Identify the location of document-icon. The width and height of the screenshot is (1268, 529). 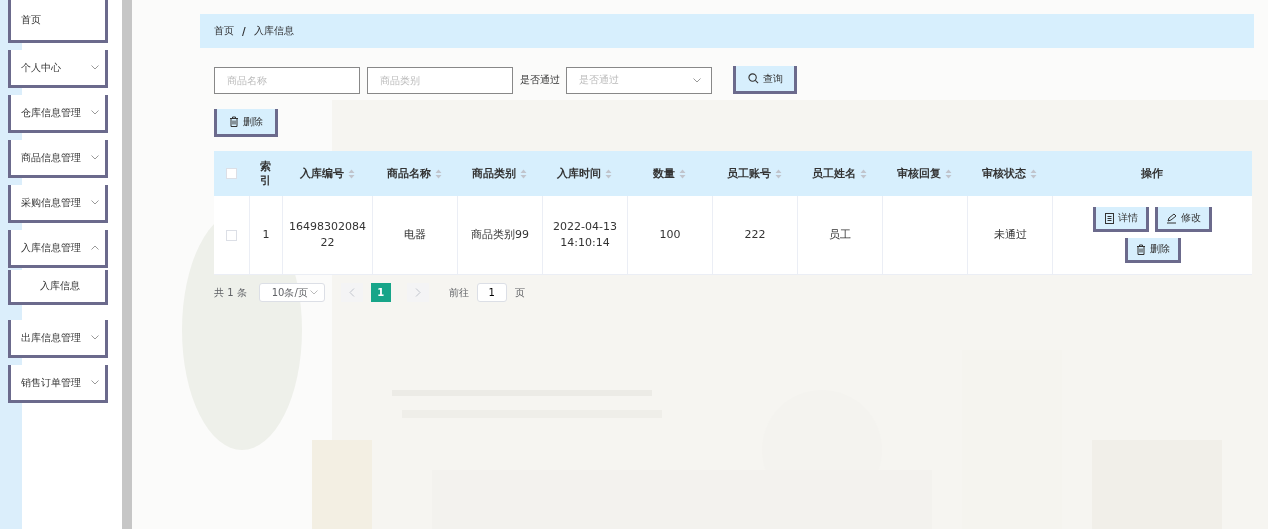
(1109, 218).